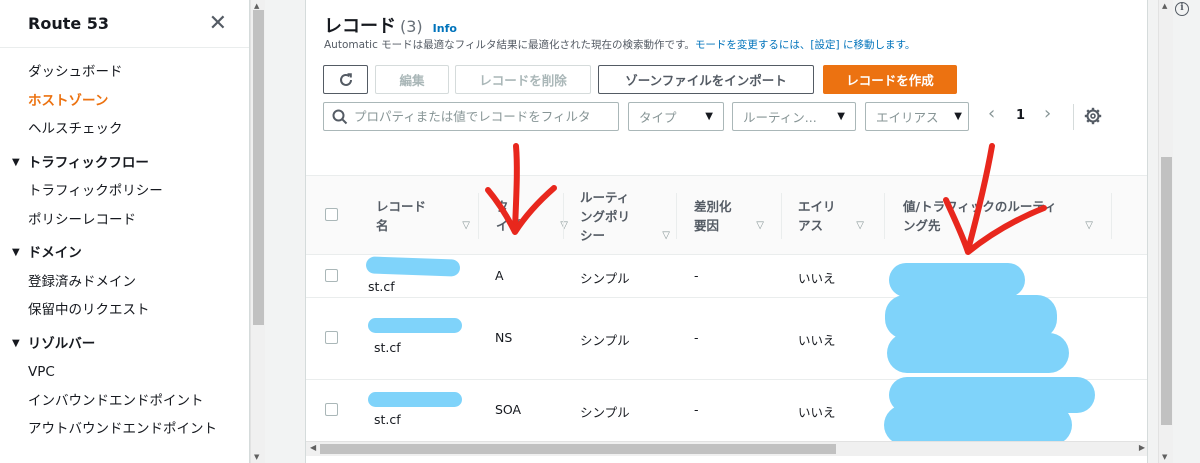 This screenshot has width=1200, height=463. I want to click on col-differentiator: 差別化 要因 ▽, so click(734, 216).